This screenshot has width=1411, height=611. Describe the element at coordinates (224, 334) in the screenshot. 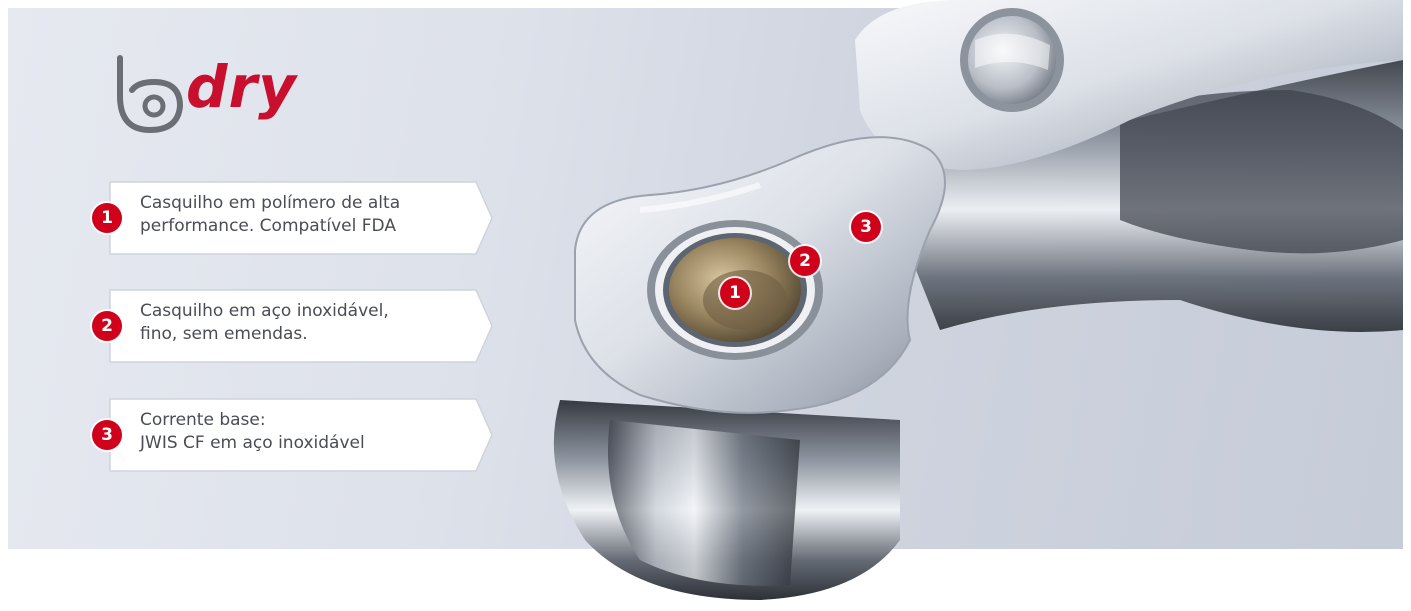

I see `callout-2-line-2: fino, sem emendas.` at that location.